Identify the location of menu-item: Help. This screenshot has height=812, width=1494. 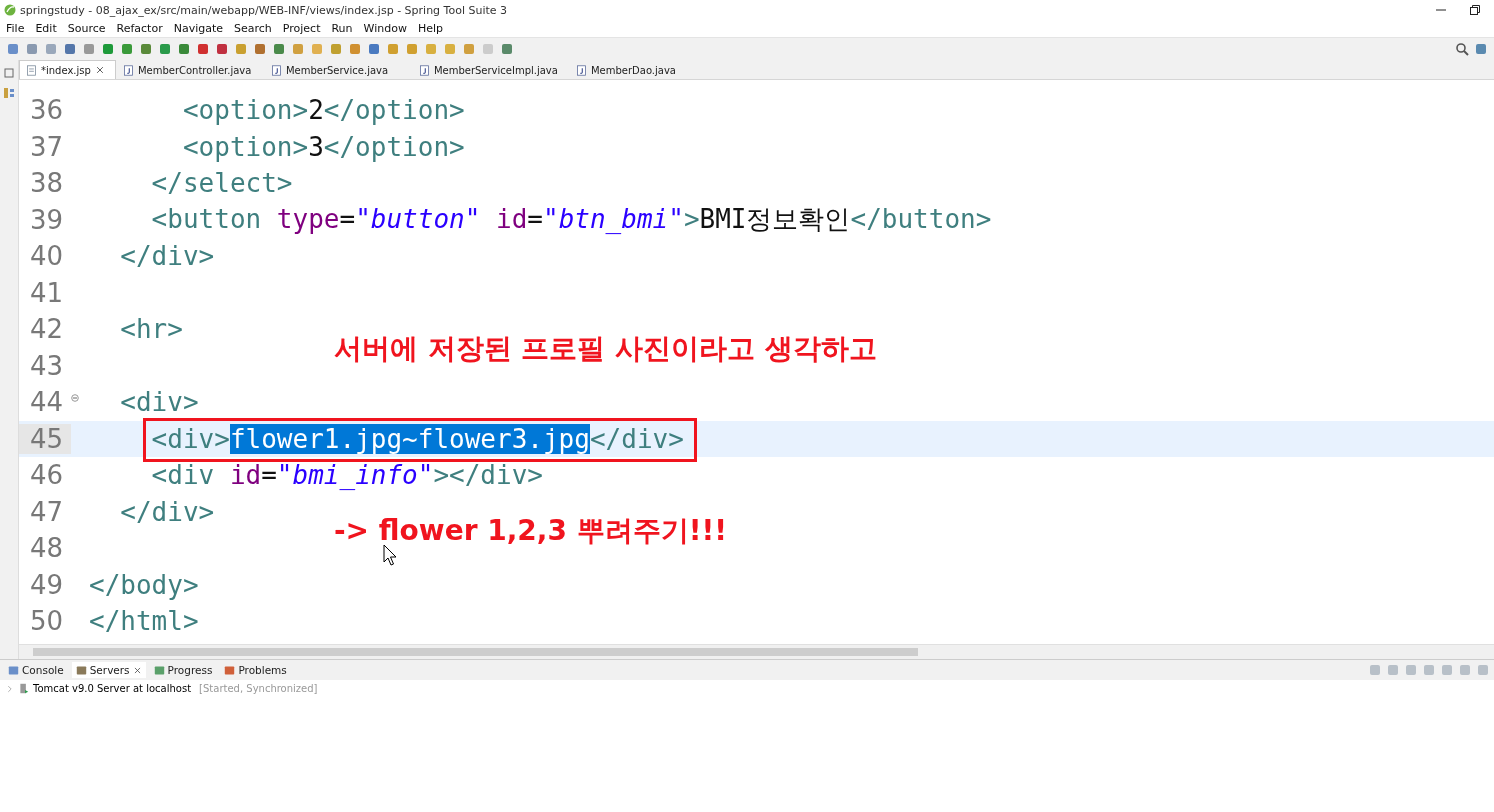
(430, 28).